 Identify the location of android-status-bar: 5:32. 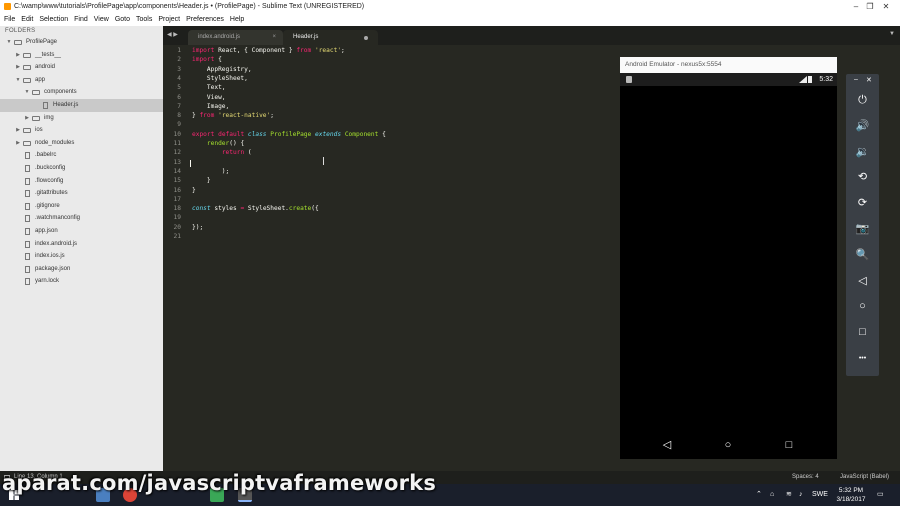
(728, 79).